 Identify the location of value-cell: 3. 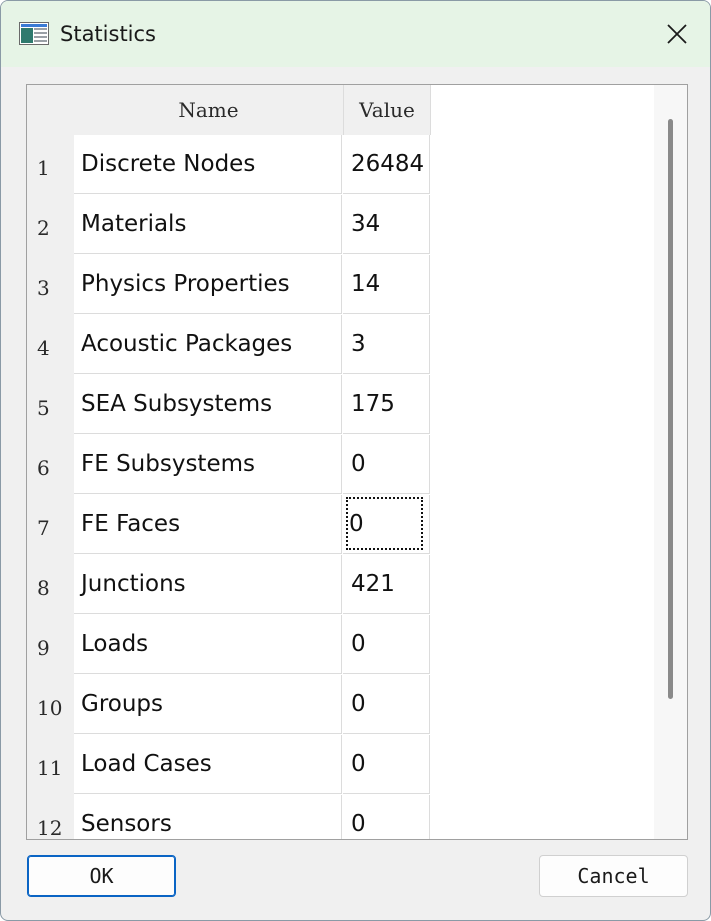
(386, 344).